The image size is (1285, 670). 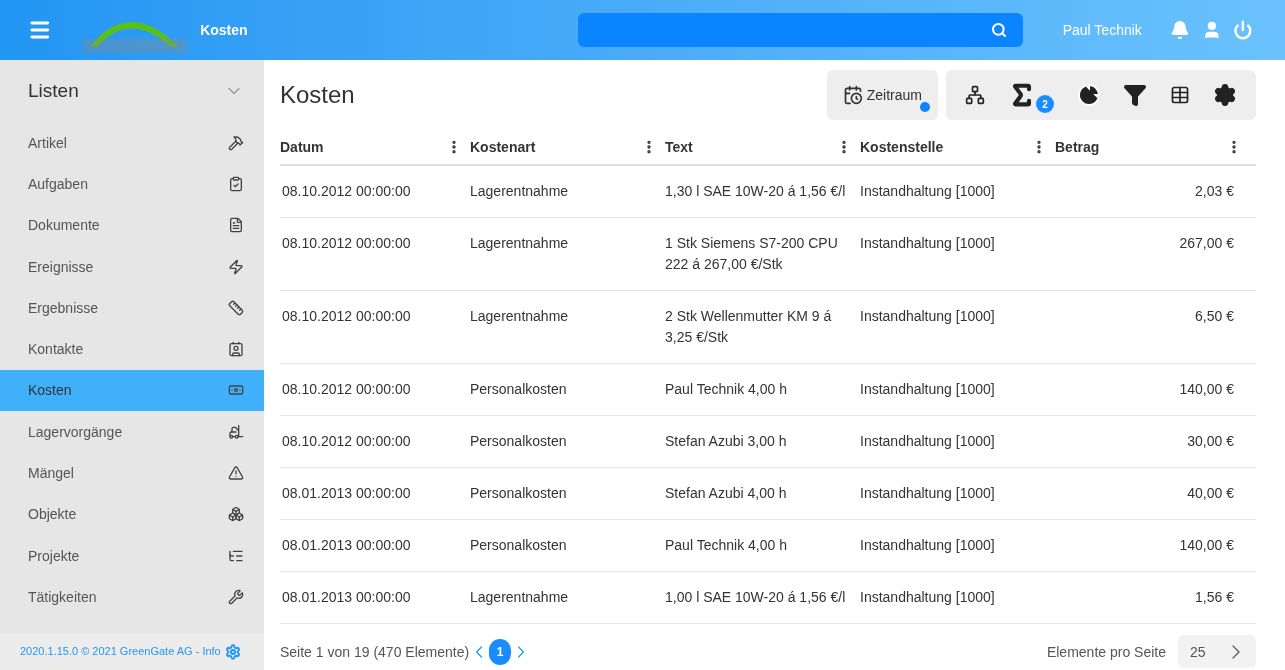 What do you see at coordinates (752, 254) in the screenshot?
I see `table-cell-text: 1 Stk Siemens S7-200 CPU 222 á 267,00 €/Stk` at bounding box center [752, 254].